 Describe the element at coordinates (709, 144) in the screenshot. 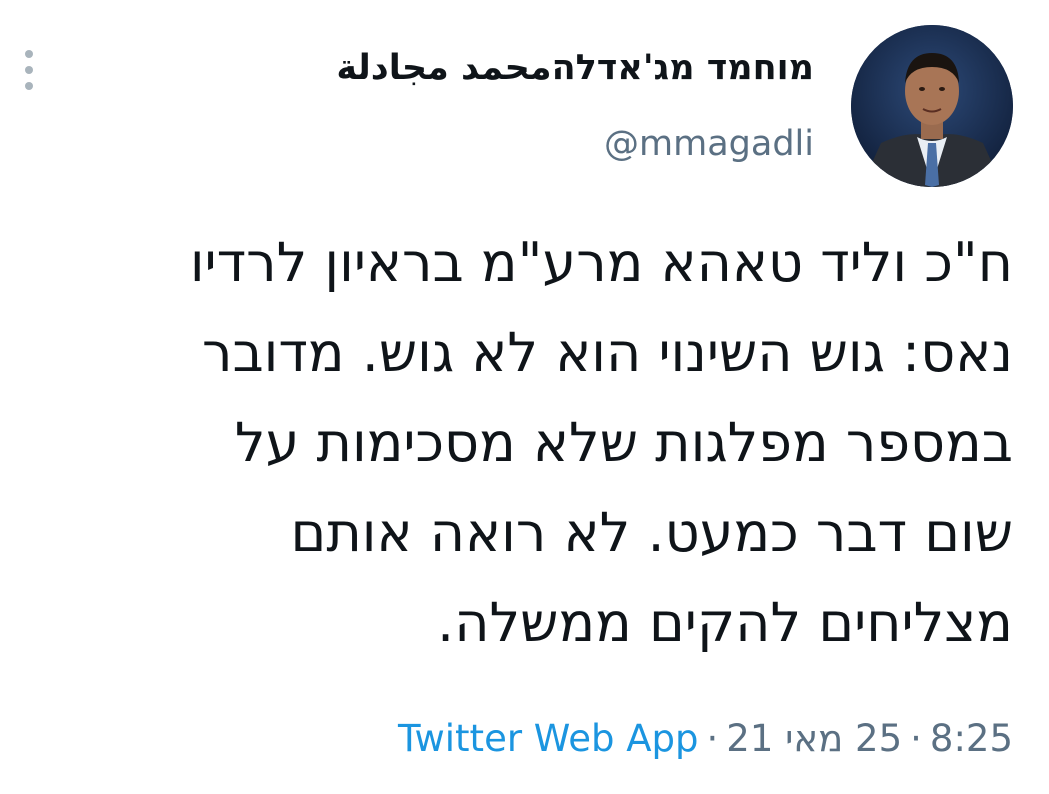

I see `user-handle: @mmagadli` at that location.